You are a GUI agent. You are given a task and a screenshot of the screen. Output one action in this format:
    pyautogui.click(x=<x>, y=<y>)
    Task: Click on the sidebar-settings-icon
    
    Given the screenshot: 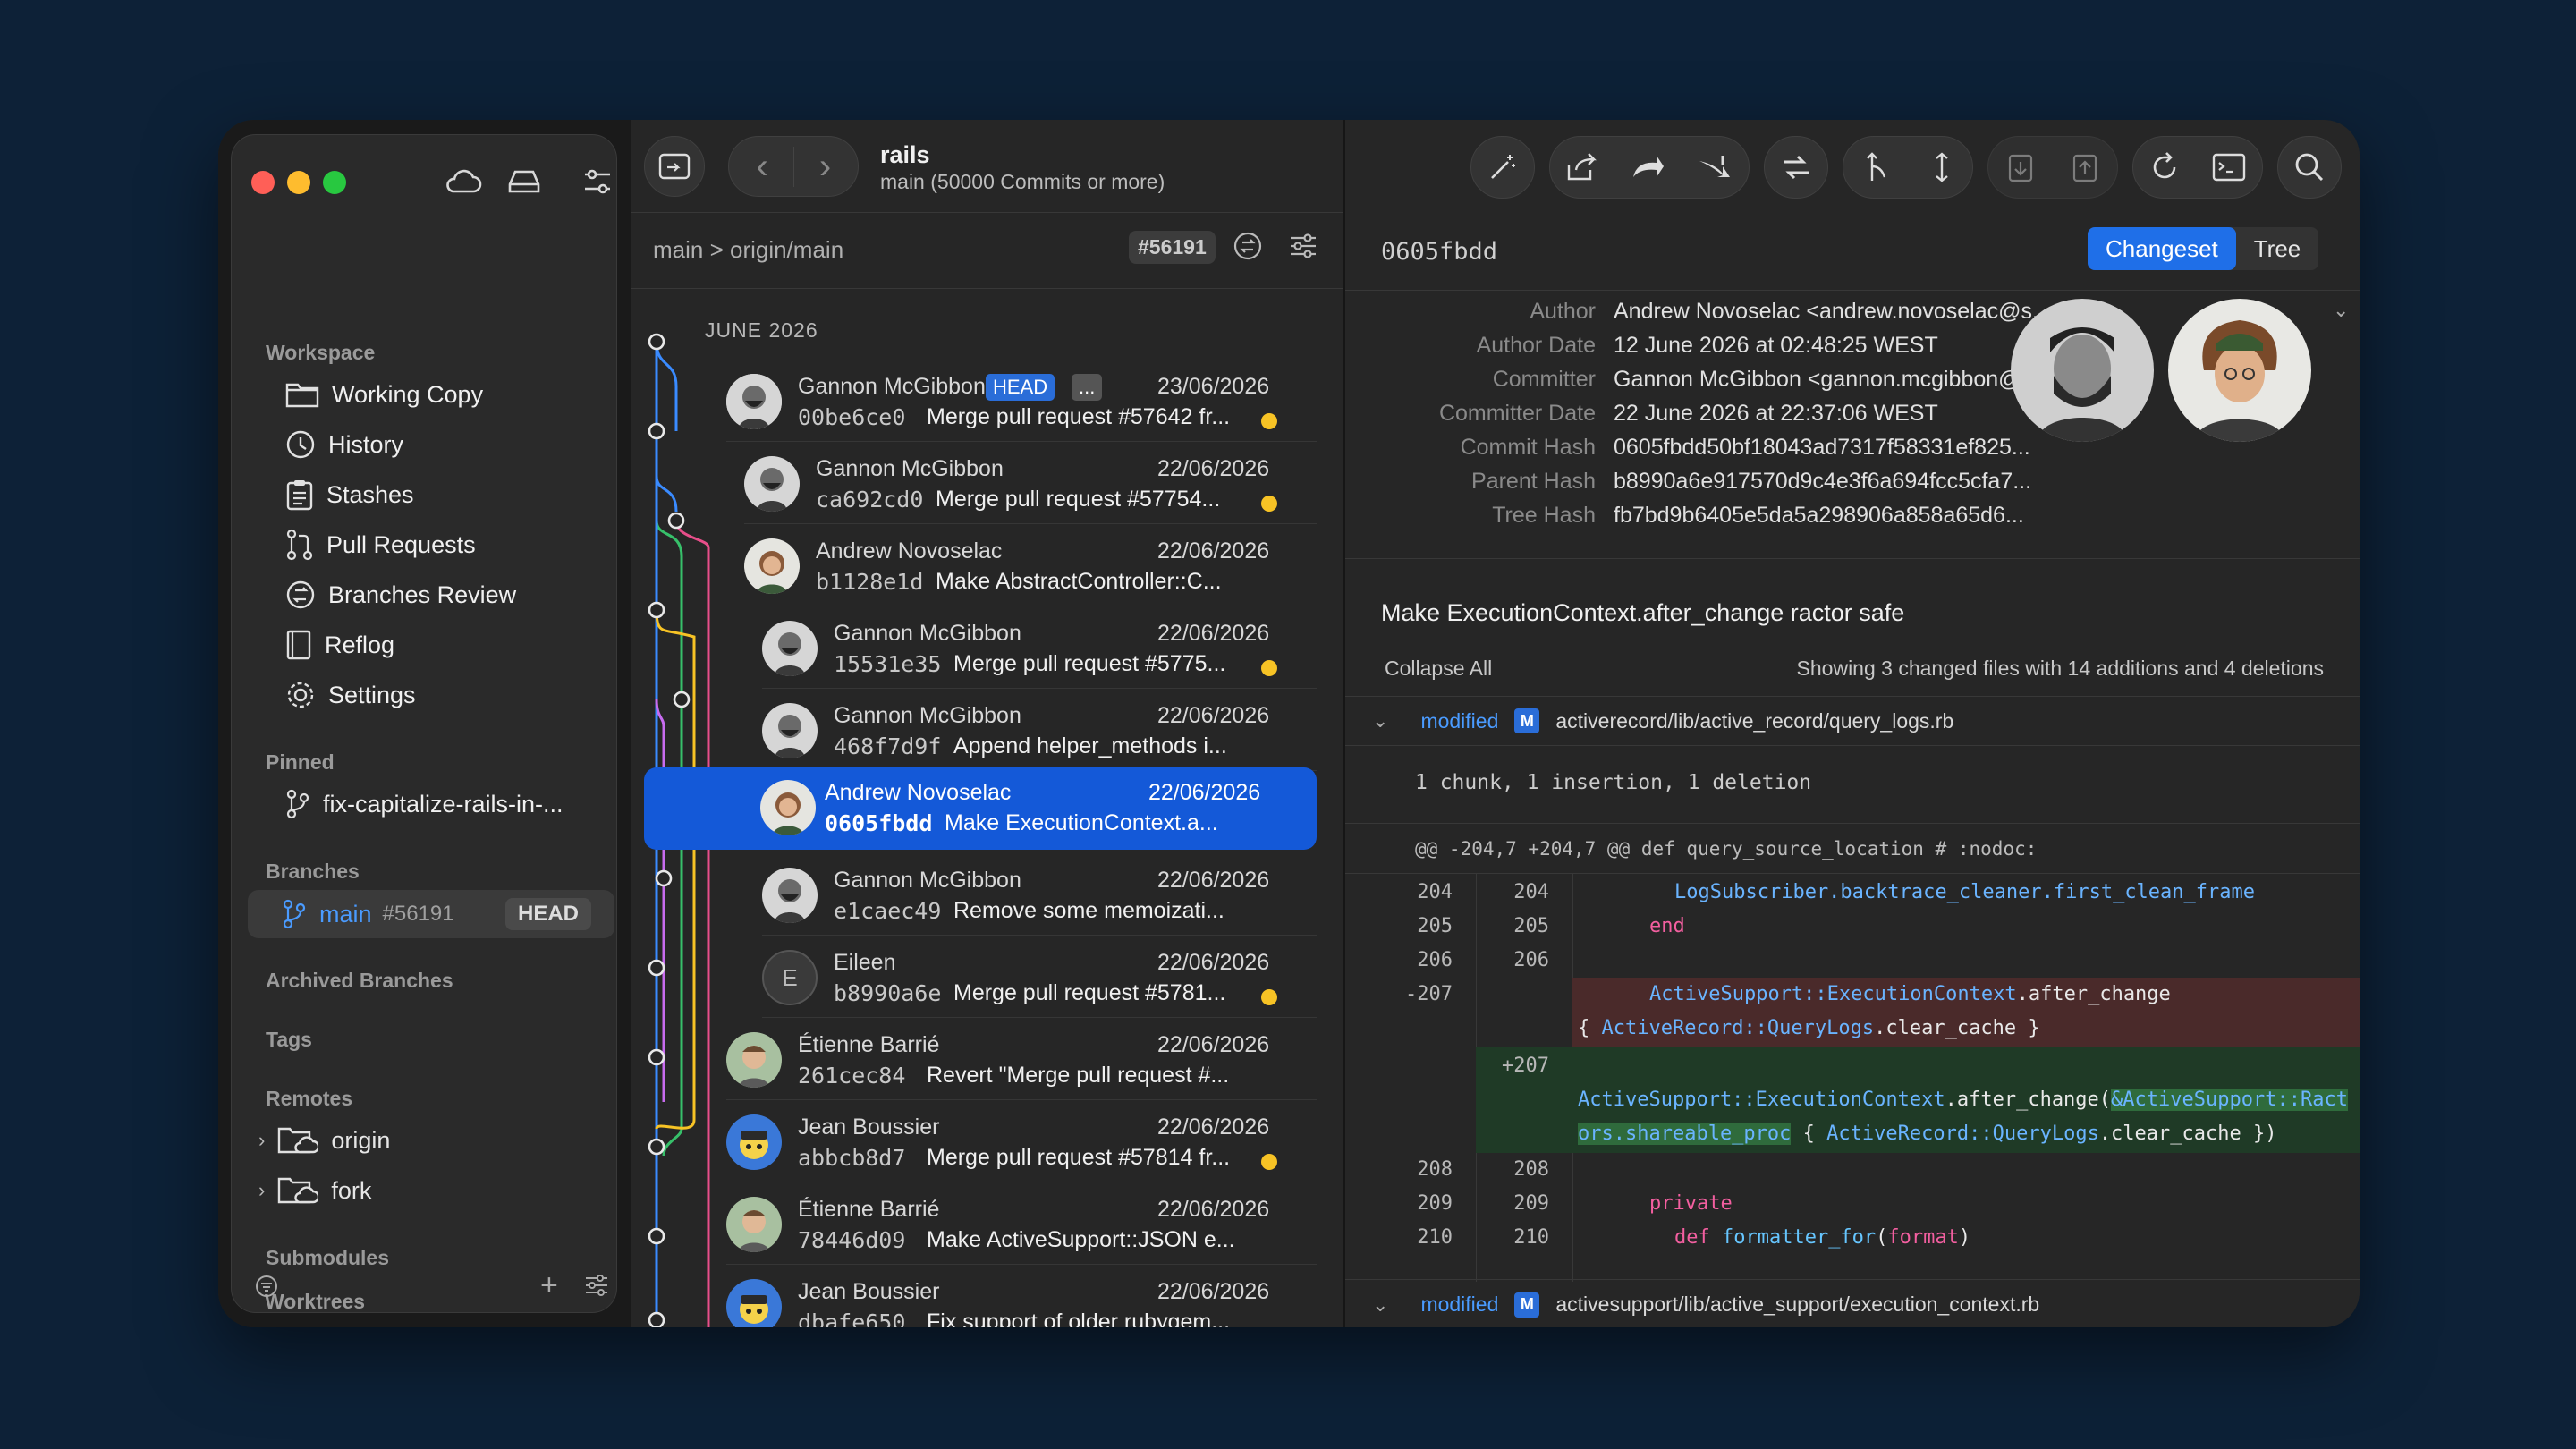 What is the action you would take?
    pyautogui.click(x=596, y=1287)
    